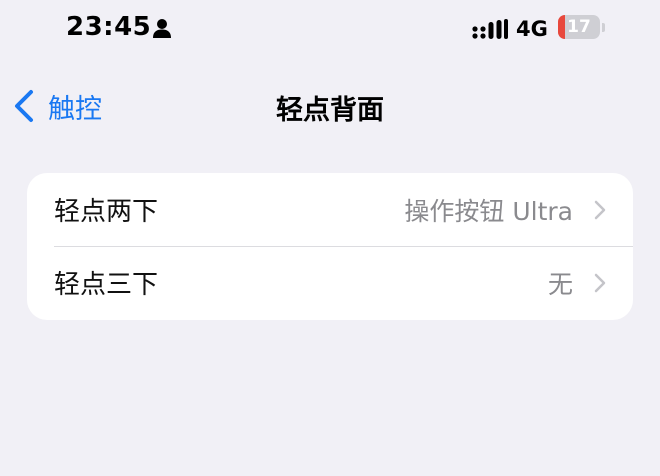 The image size is (660, 476). I want to click on cellular-signal-icon, so click(490, 29).